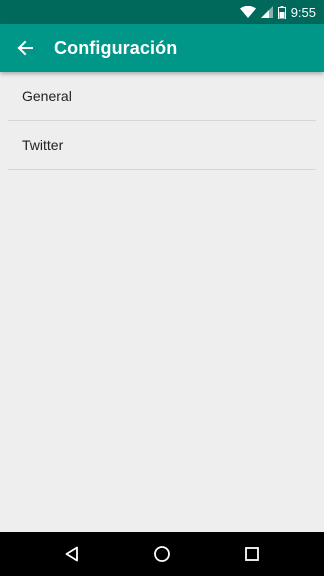 The height and width of the screenshot is (576, 324). What do you see at coordinates (43, 145) in the screenshot?
I see `settings-item-label: Twitter` at bounding box center [43, 145].